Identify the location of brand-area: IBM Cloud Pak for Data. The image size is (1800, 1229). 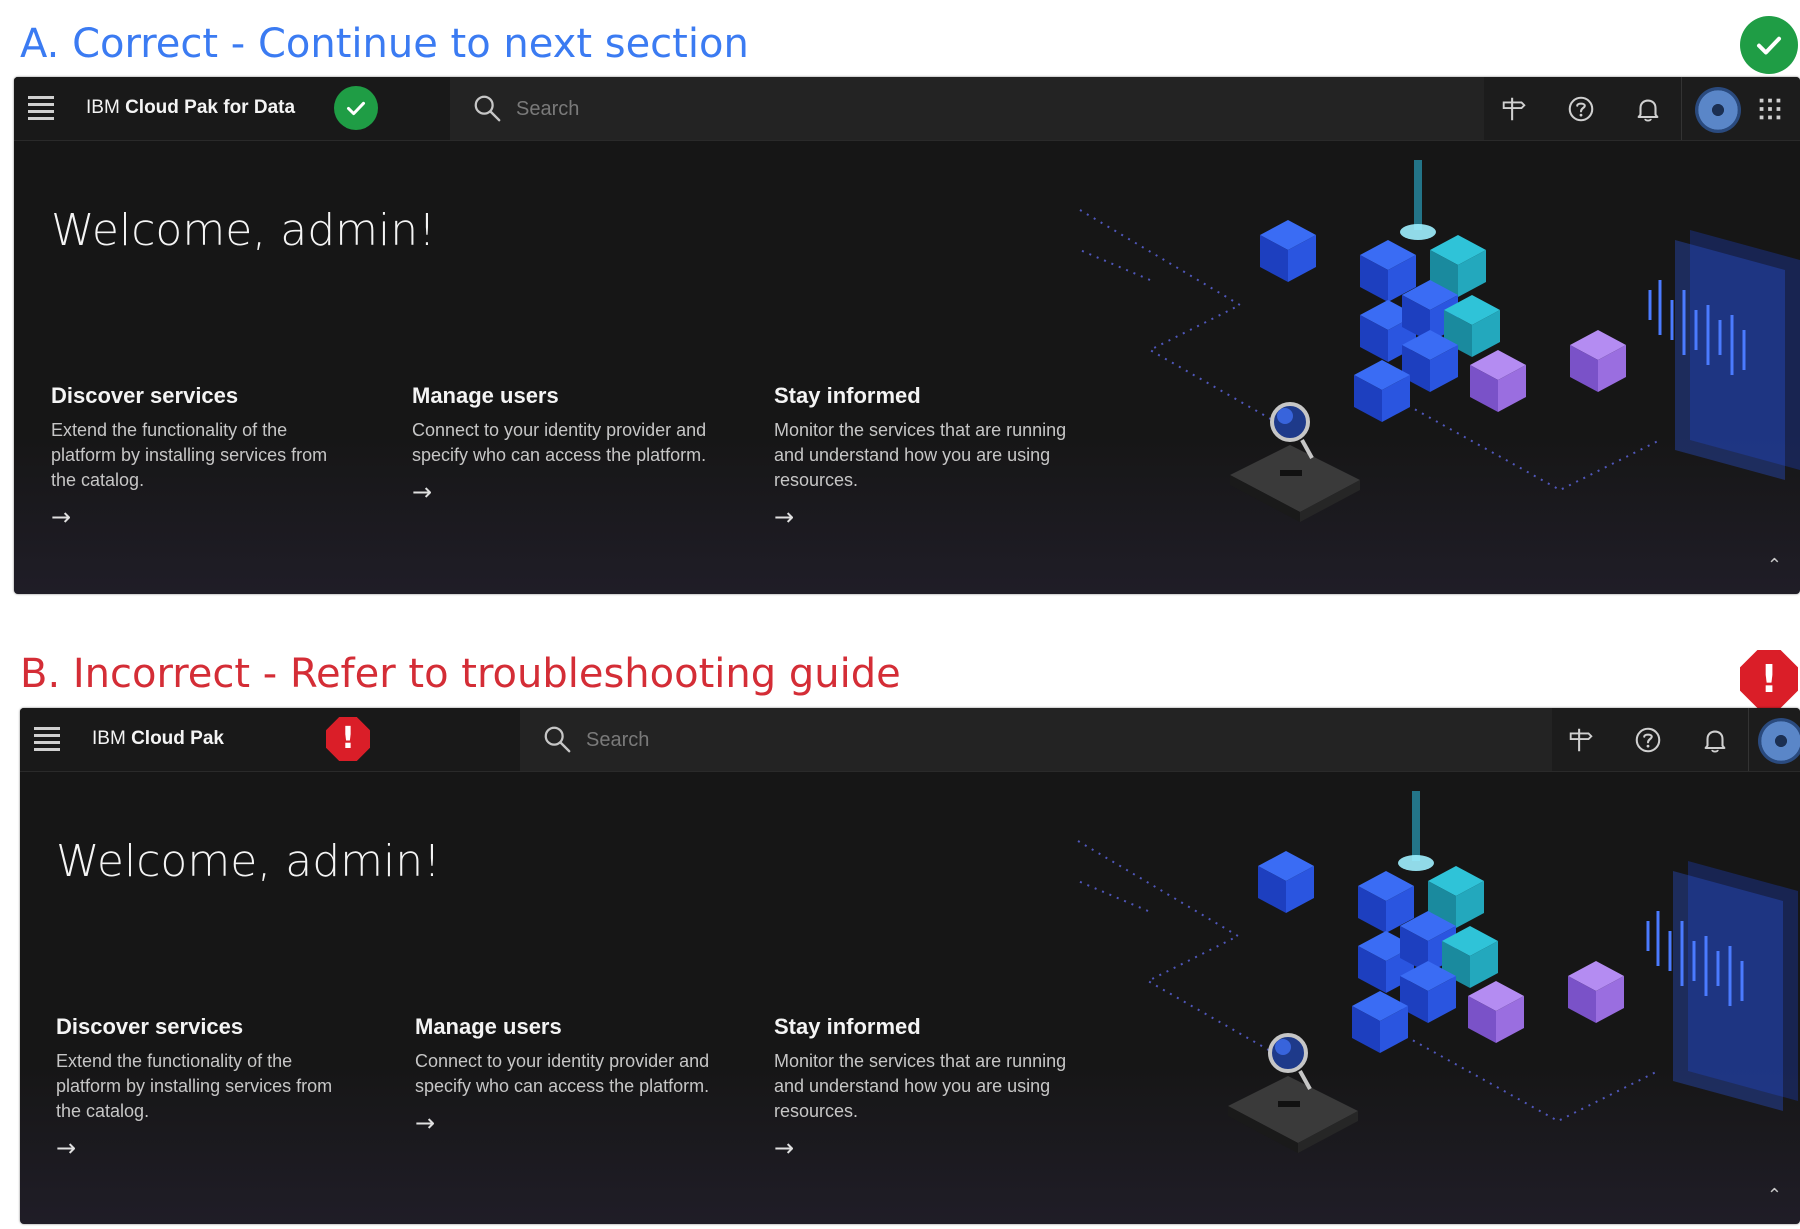
(232, 108).